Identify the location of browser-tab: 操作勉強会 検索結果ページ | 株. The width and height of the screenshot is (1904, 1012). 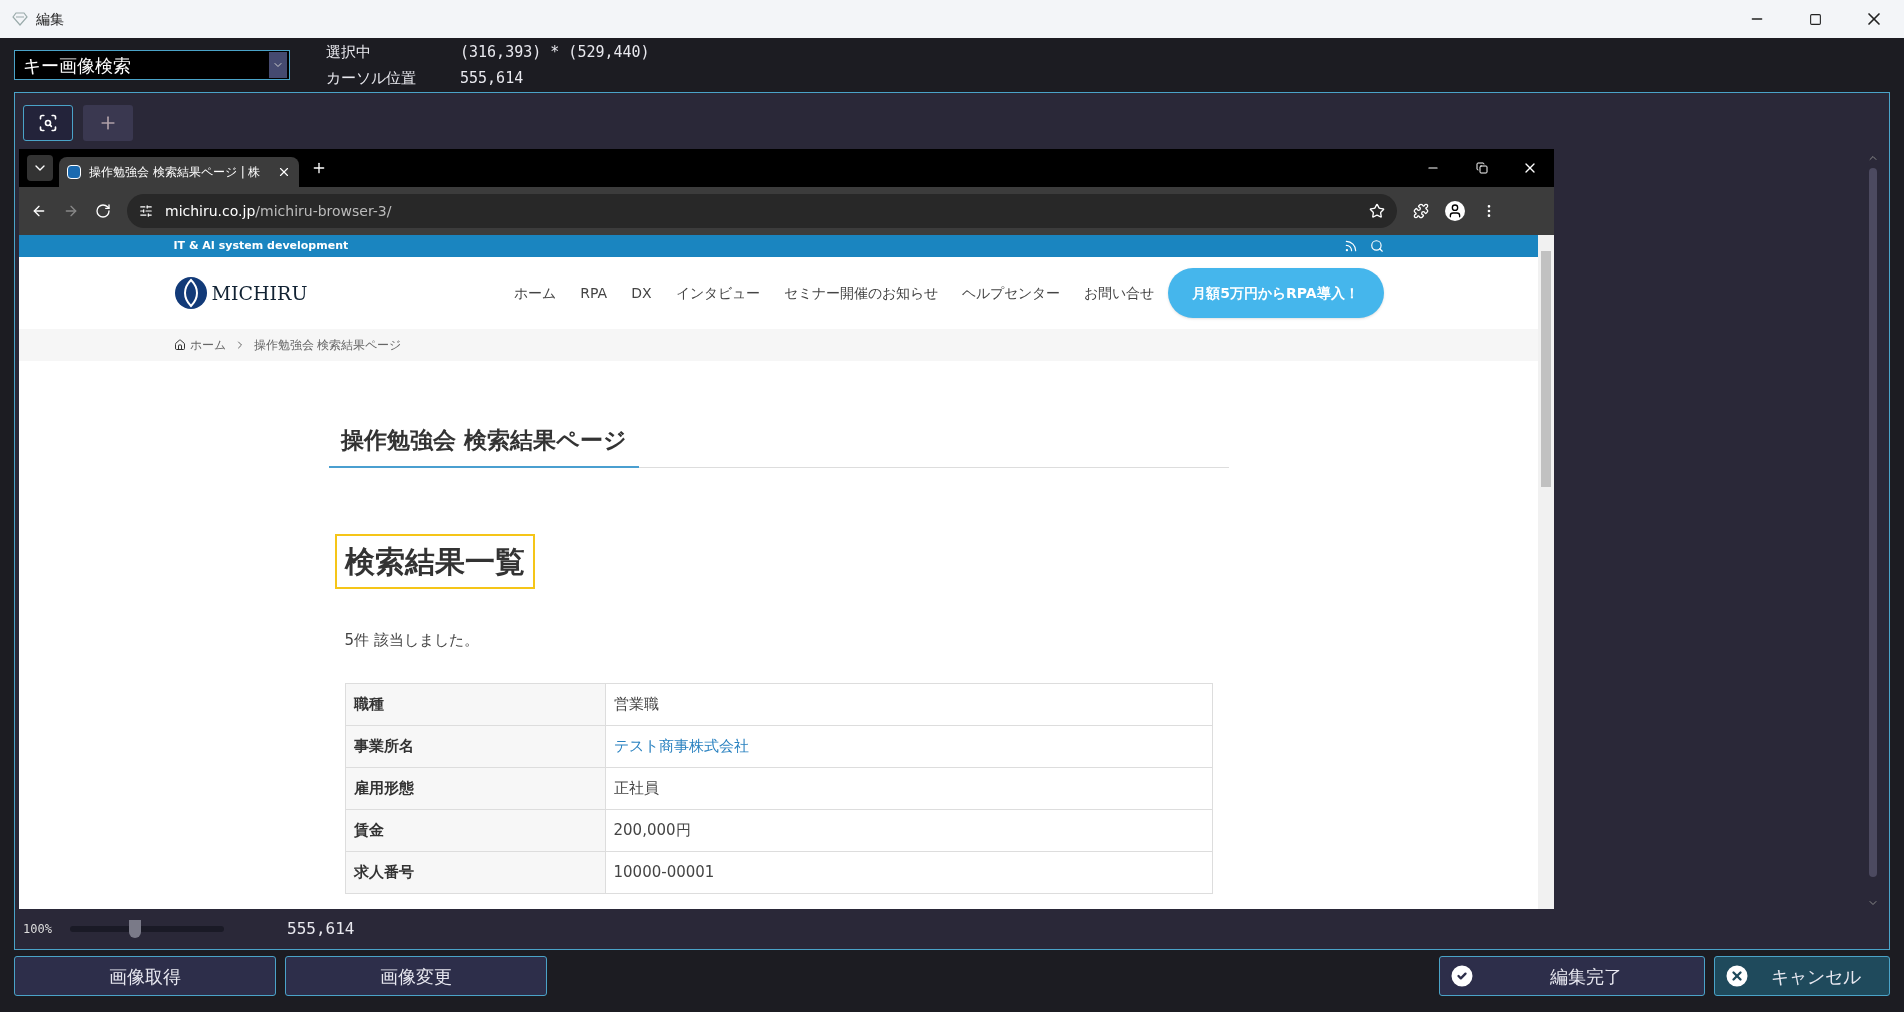
(179, 172).